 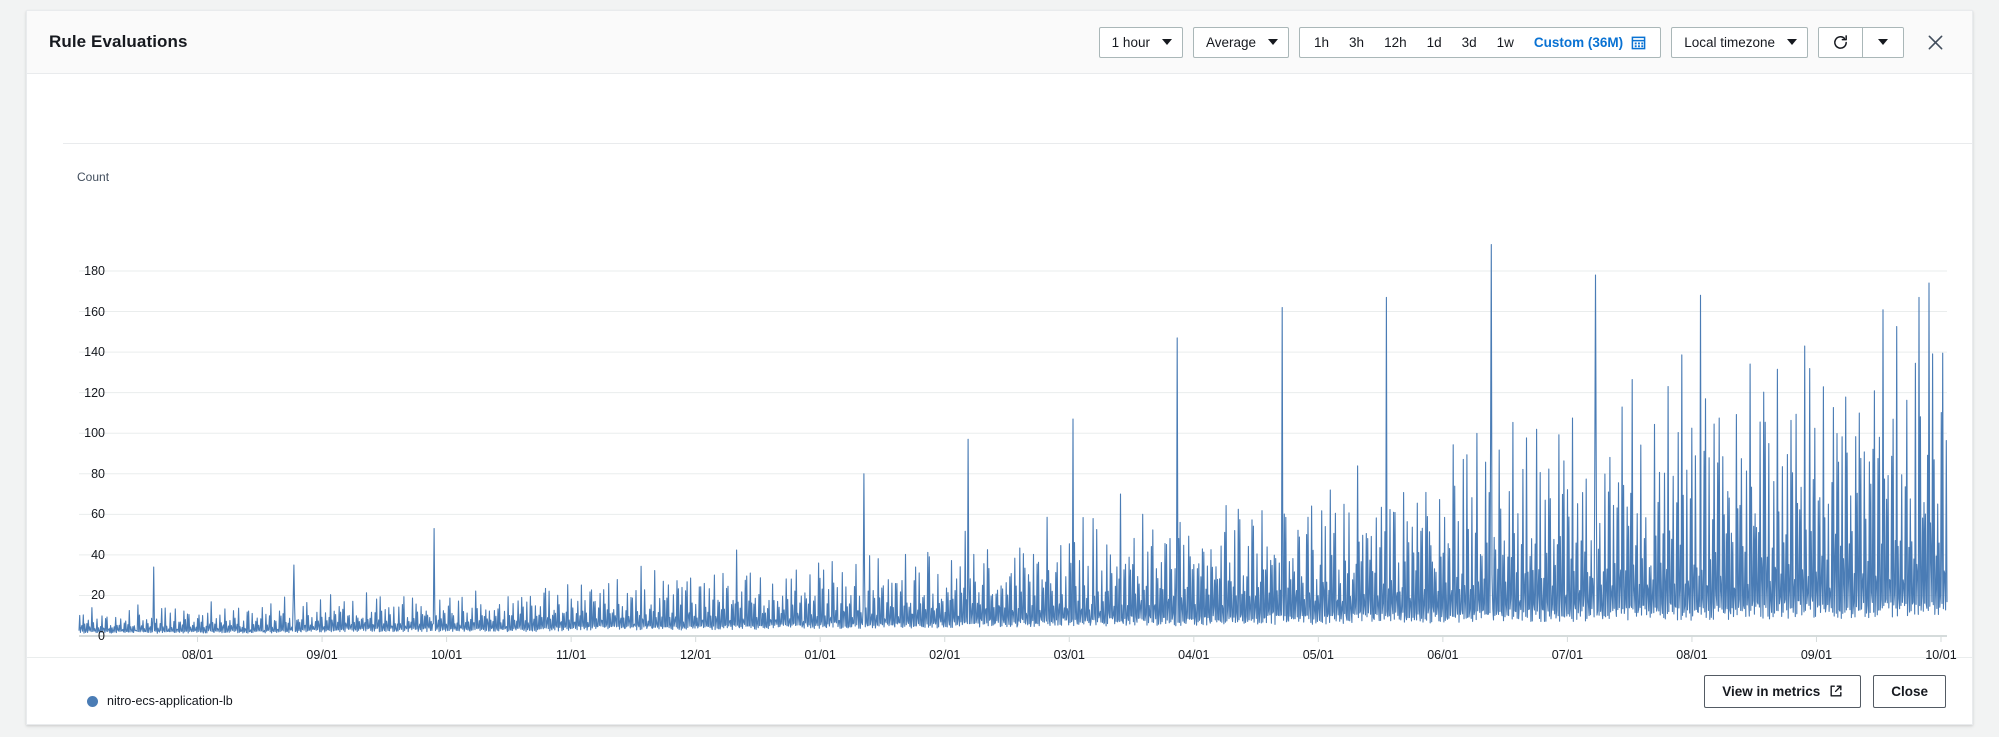 I want to click on statistic-select: Average, so click(x=1240, y=42).